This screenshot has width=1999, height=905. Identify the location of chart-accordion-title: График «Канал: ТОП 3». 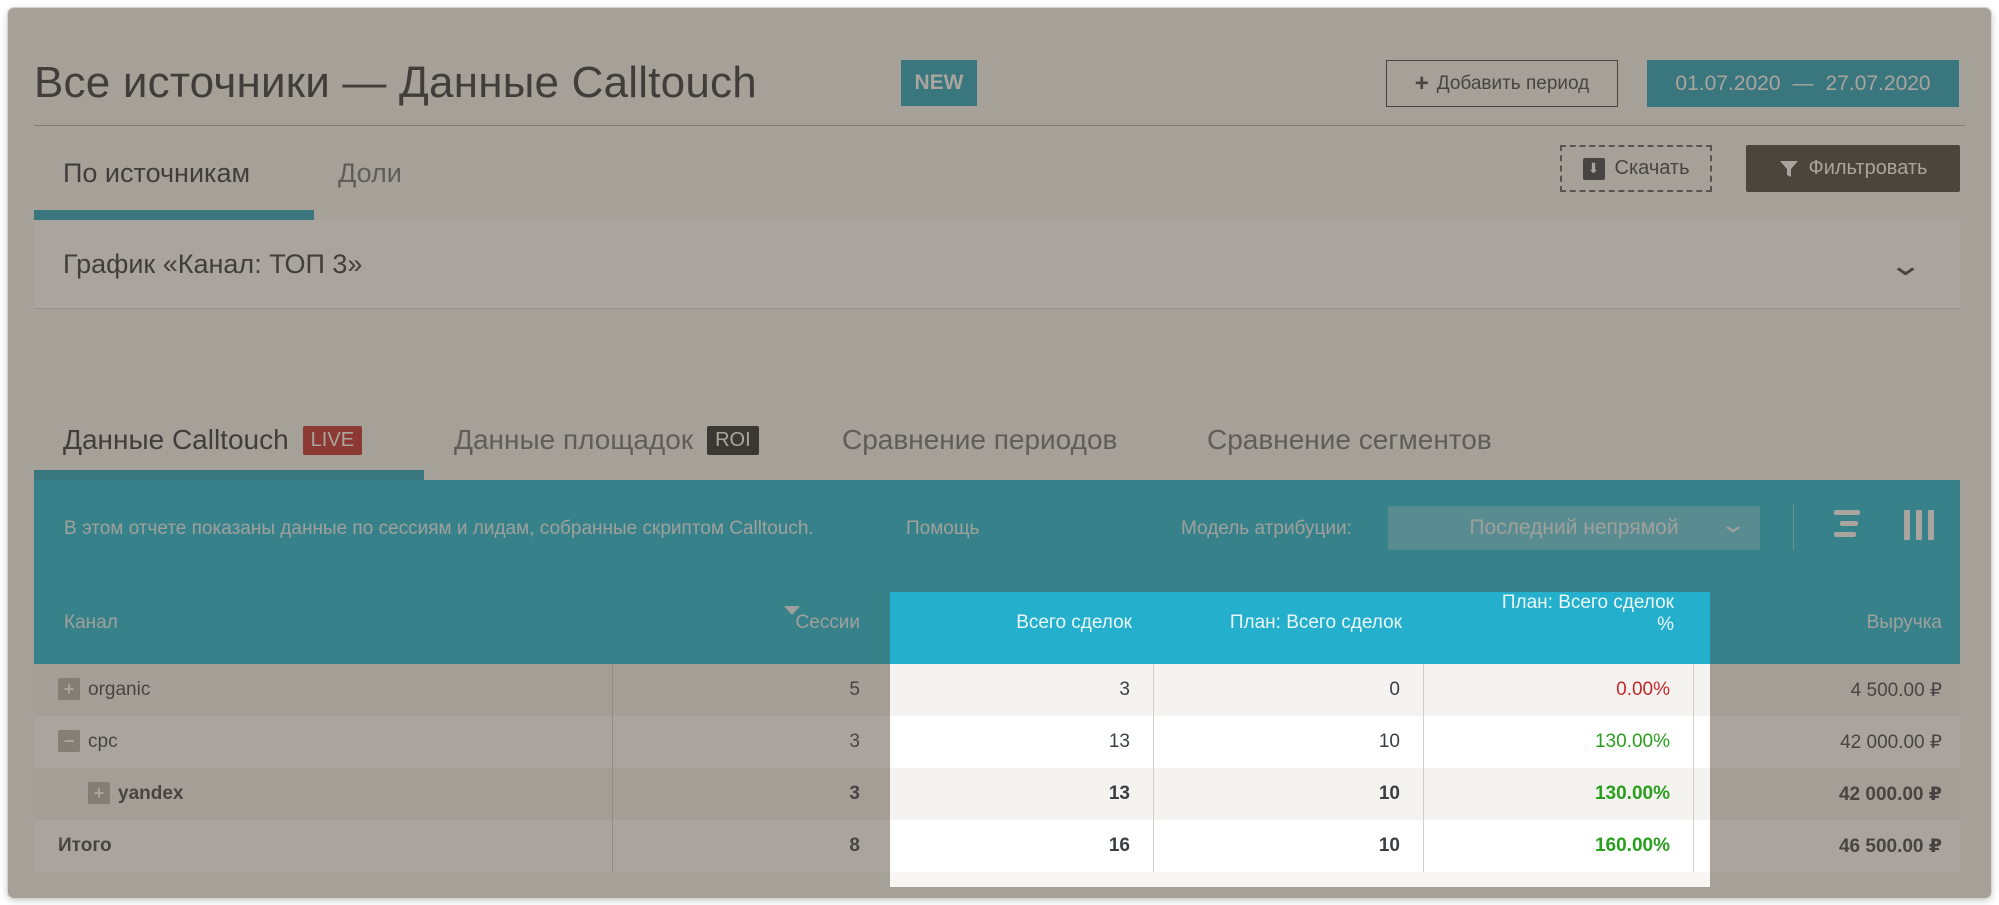
(213, 264).